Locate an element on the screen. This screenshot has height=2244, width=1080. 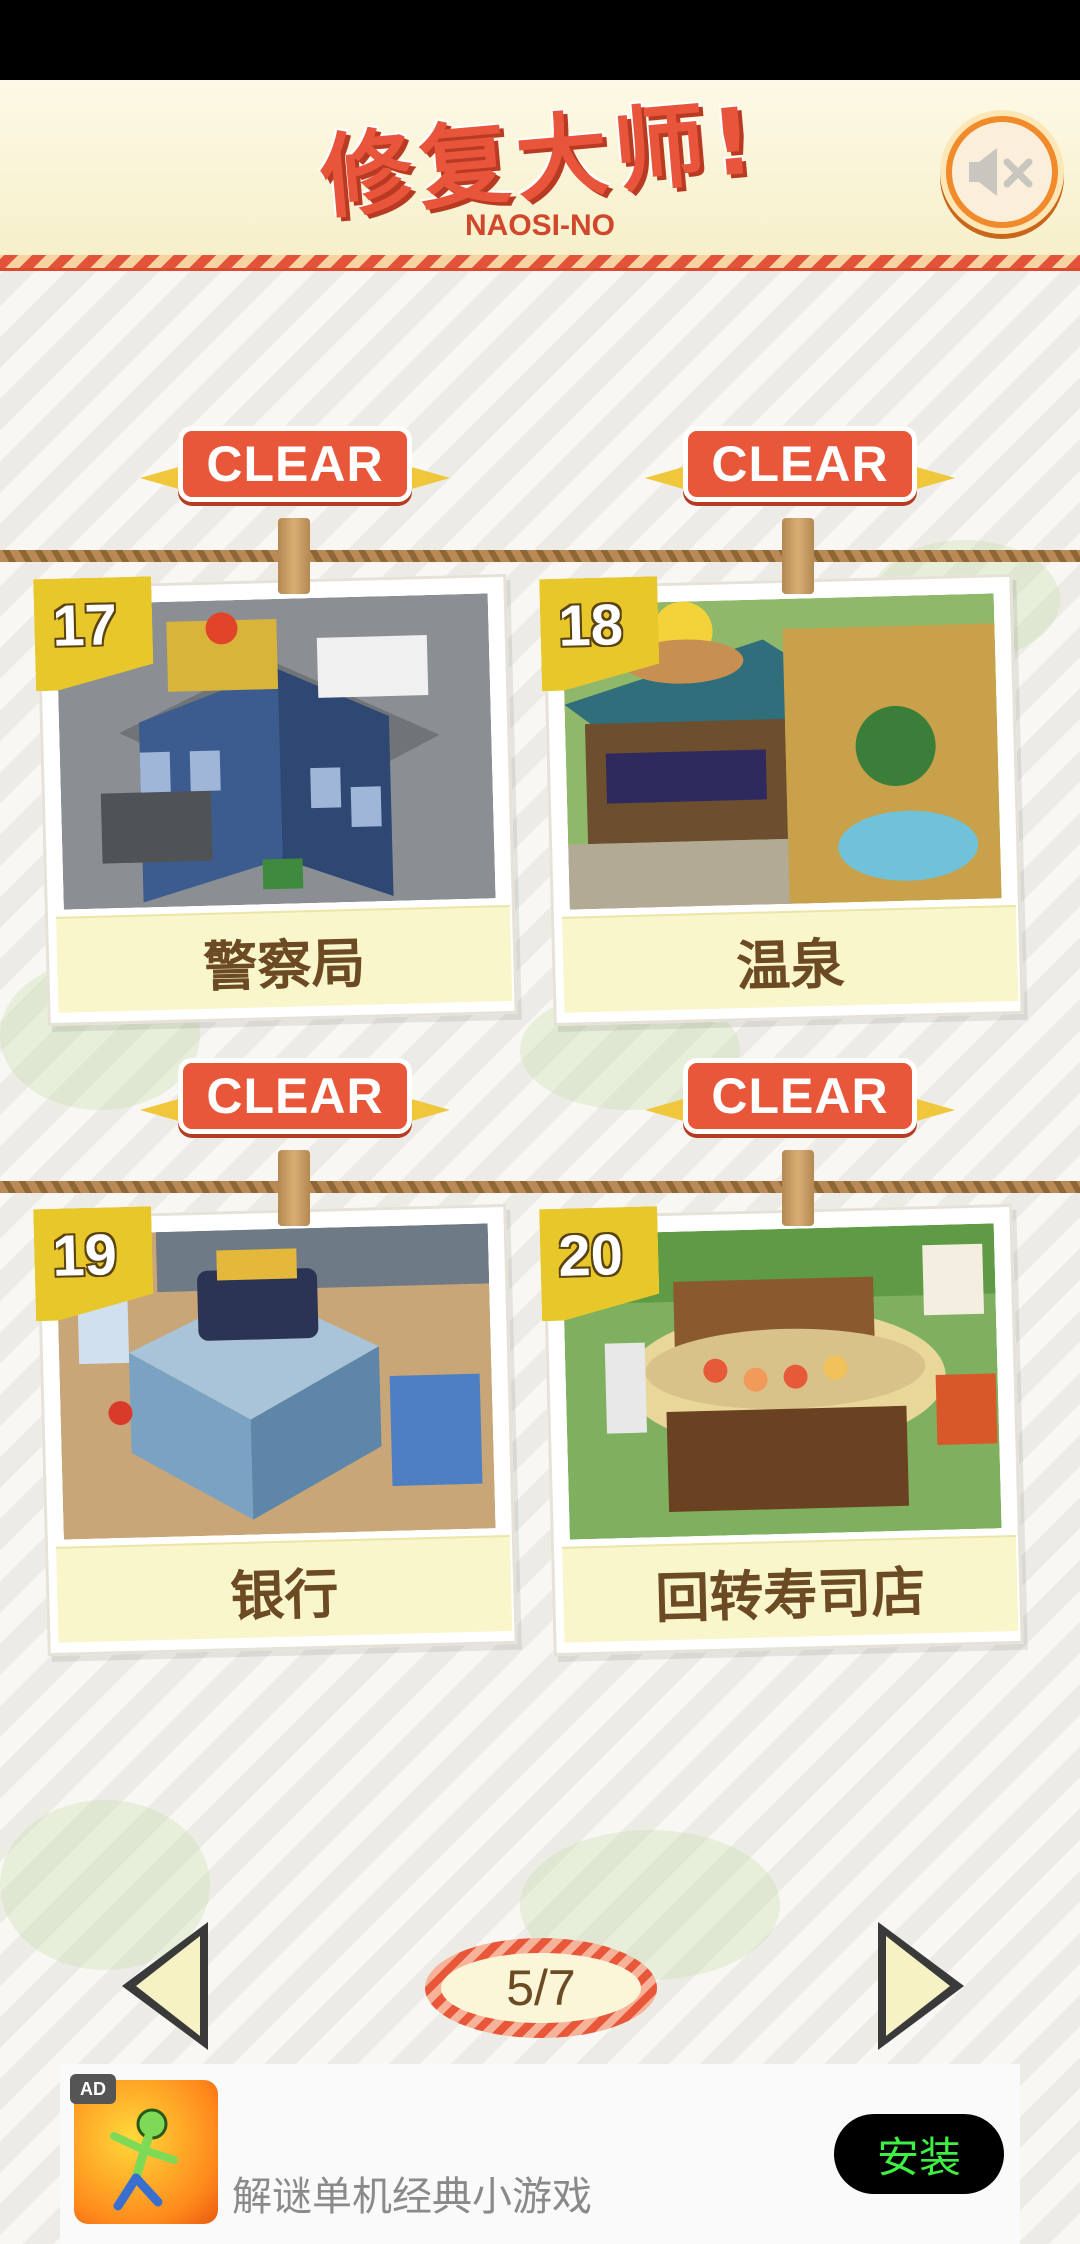
ad-banner: AD 解谜单机经典小游戏 安装 is located at coordinates (540, 2154).